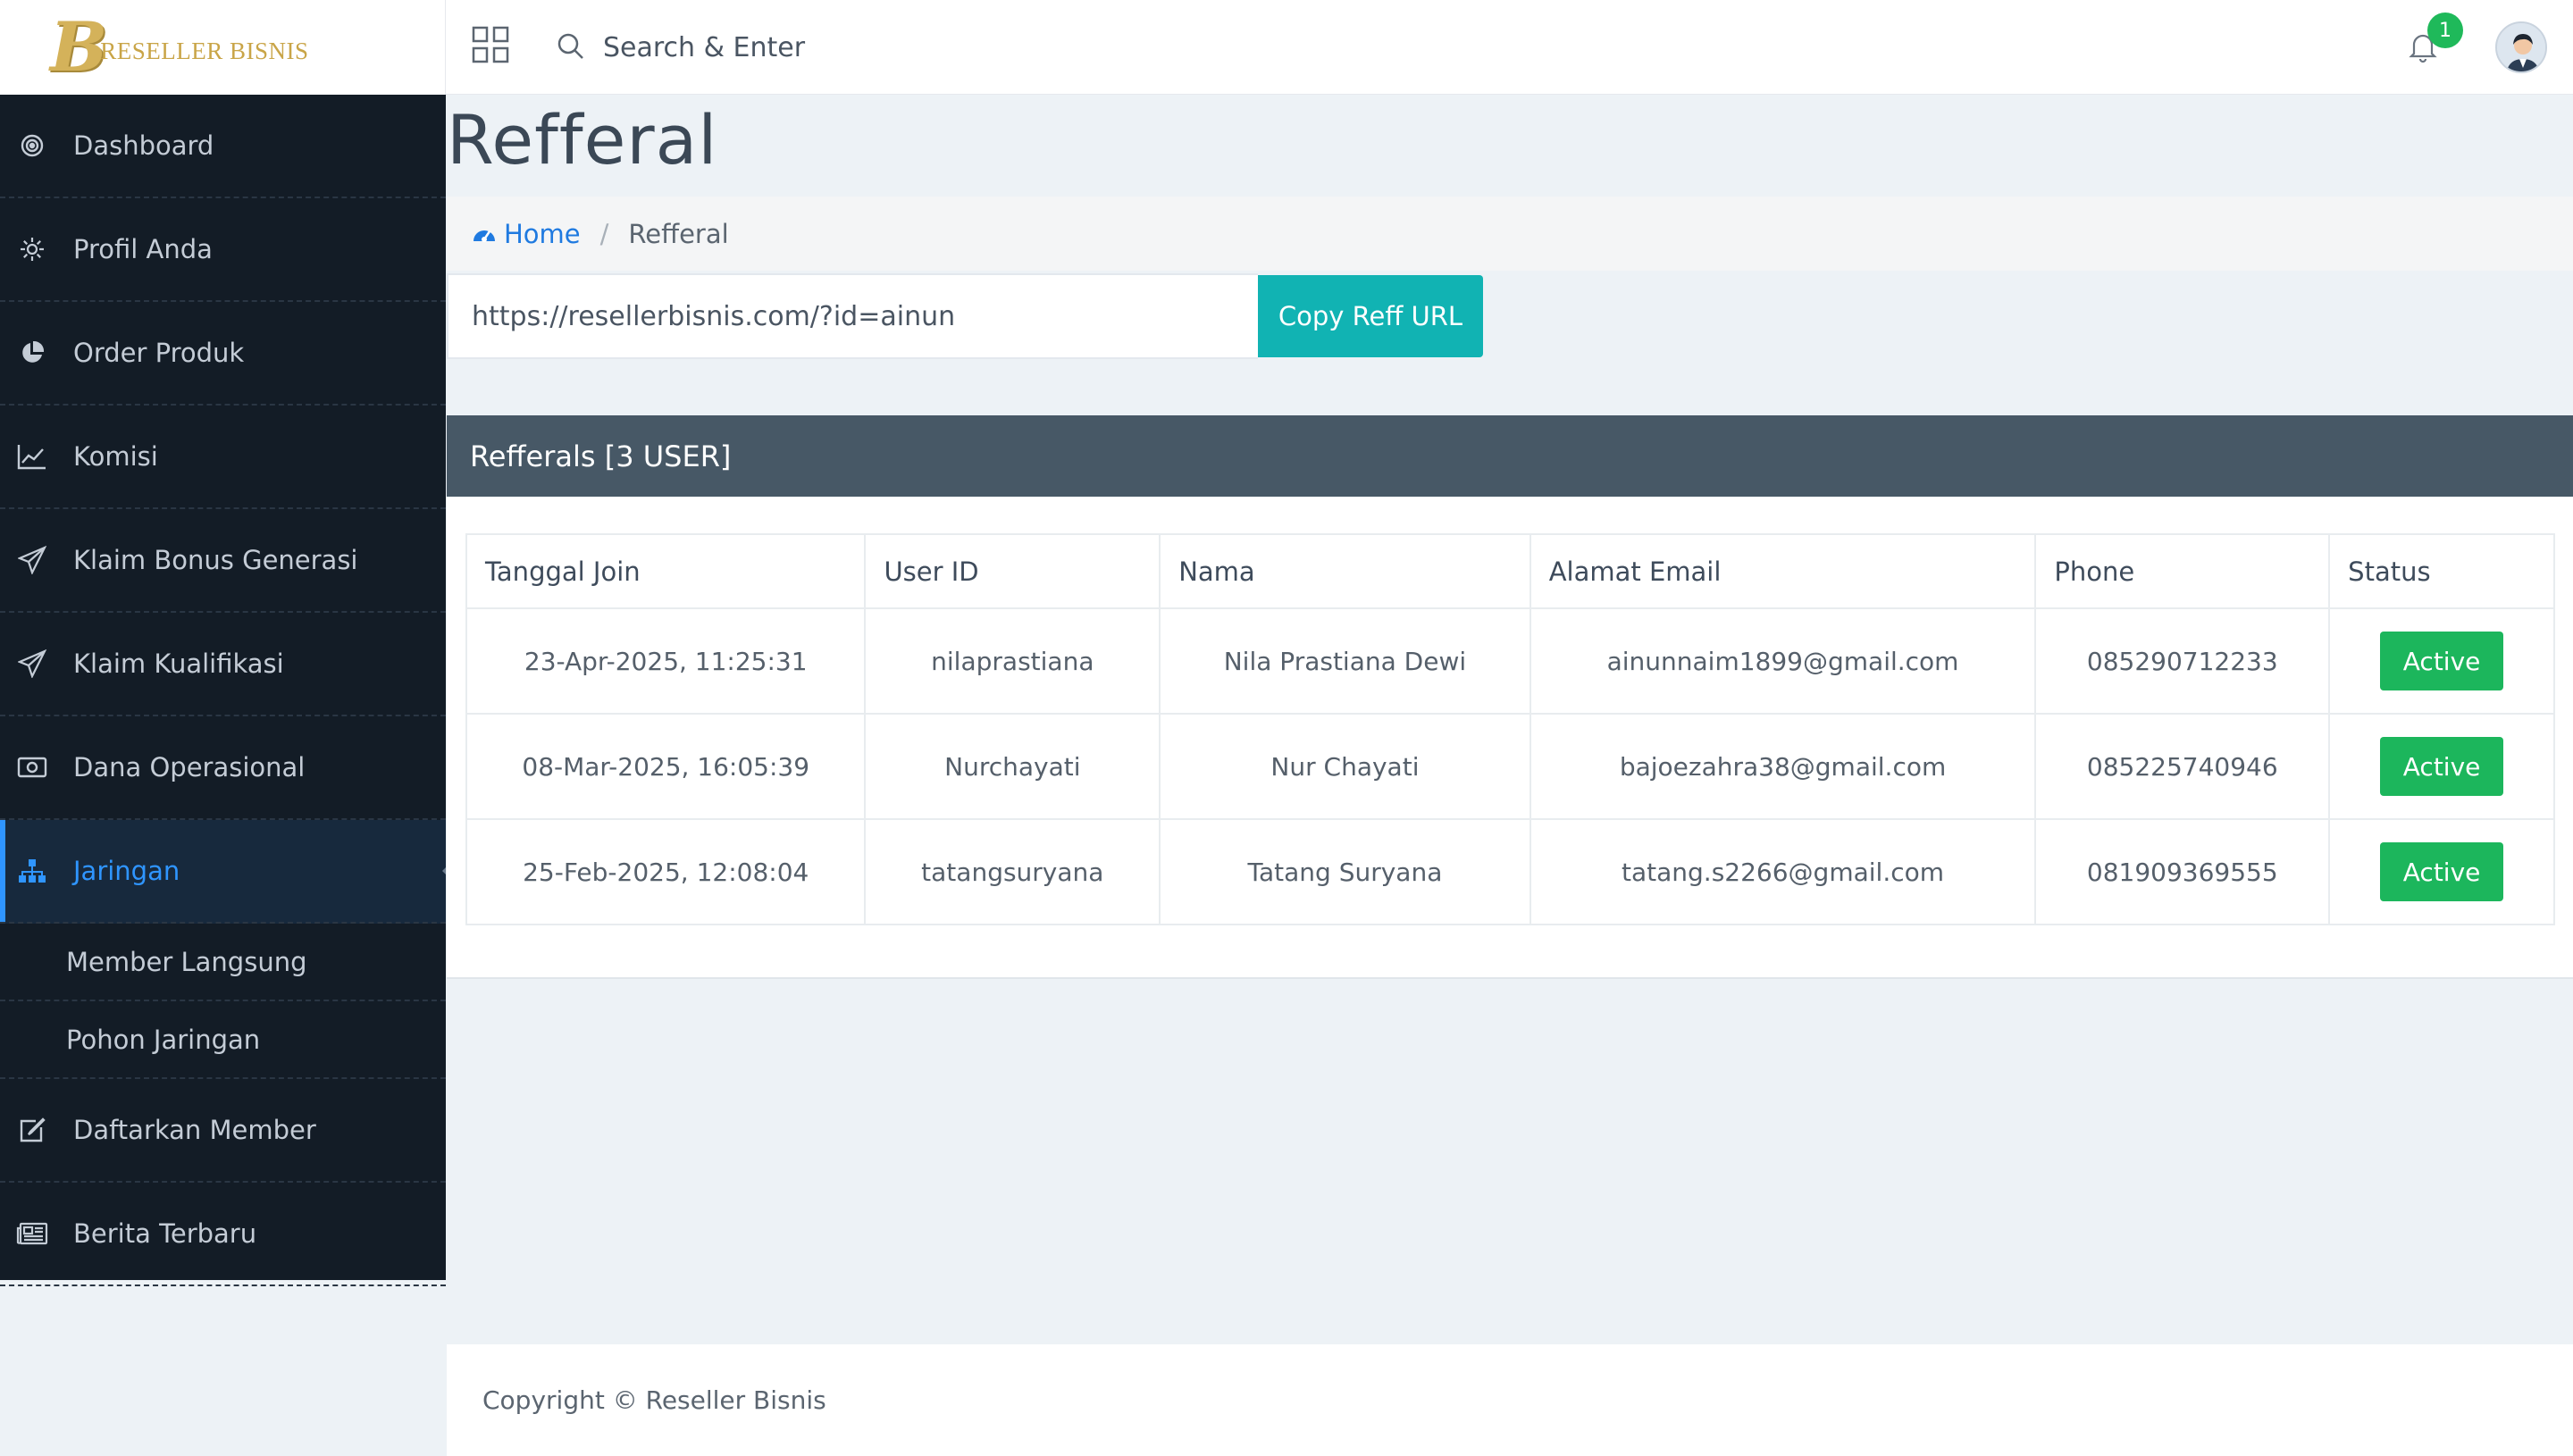 The width and height of the screenshot is (2573, 1456). What do you see at coordinates (1783, 871) in the screenshot?
I see `cell-email: tatang.s2266@gmail.com` at bounding box center [1783, 871].